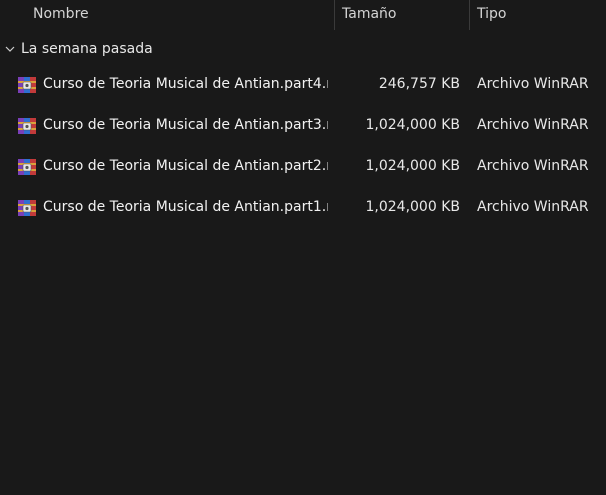  I want to click on file-size: 246,757 KB, so click(419, 84).